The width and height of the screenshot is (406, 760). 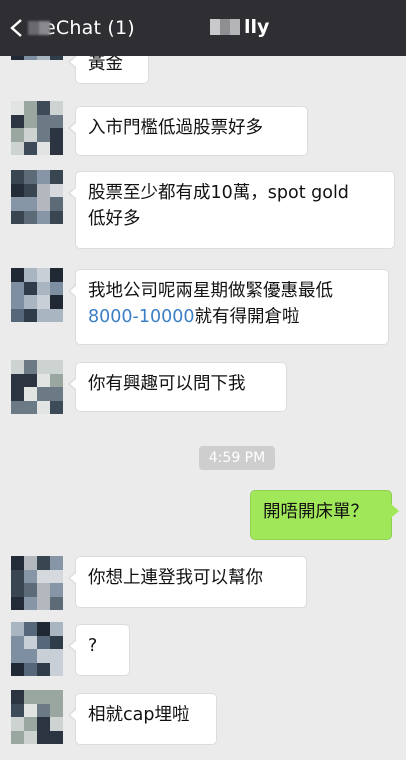 What do you see at coordinates (225, 27) in the screenshot?
I see `blurred-name` at bounding box center [225, 27].